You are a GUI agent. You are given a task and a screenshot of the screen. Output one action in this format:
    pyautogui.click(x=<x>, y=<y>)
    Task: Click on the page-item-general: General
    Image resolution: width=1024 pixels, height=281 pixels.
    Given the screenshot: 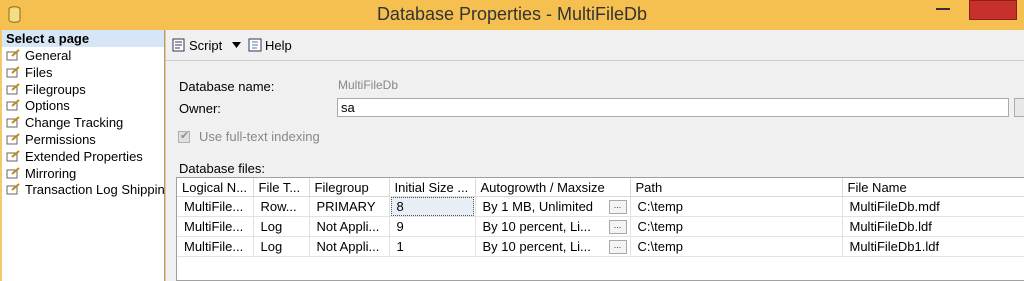 What is the action you would take?
    pyautogui.click(x=83, y=55)
    